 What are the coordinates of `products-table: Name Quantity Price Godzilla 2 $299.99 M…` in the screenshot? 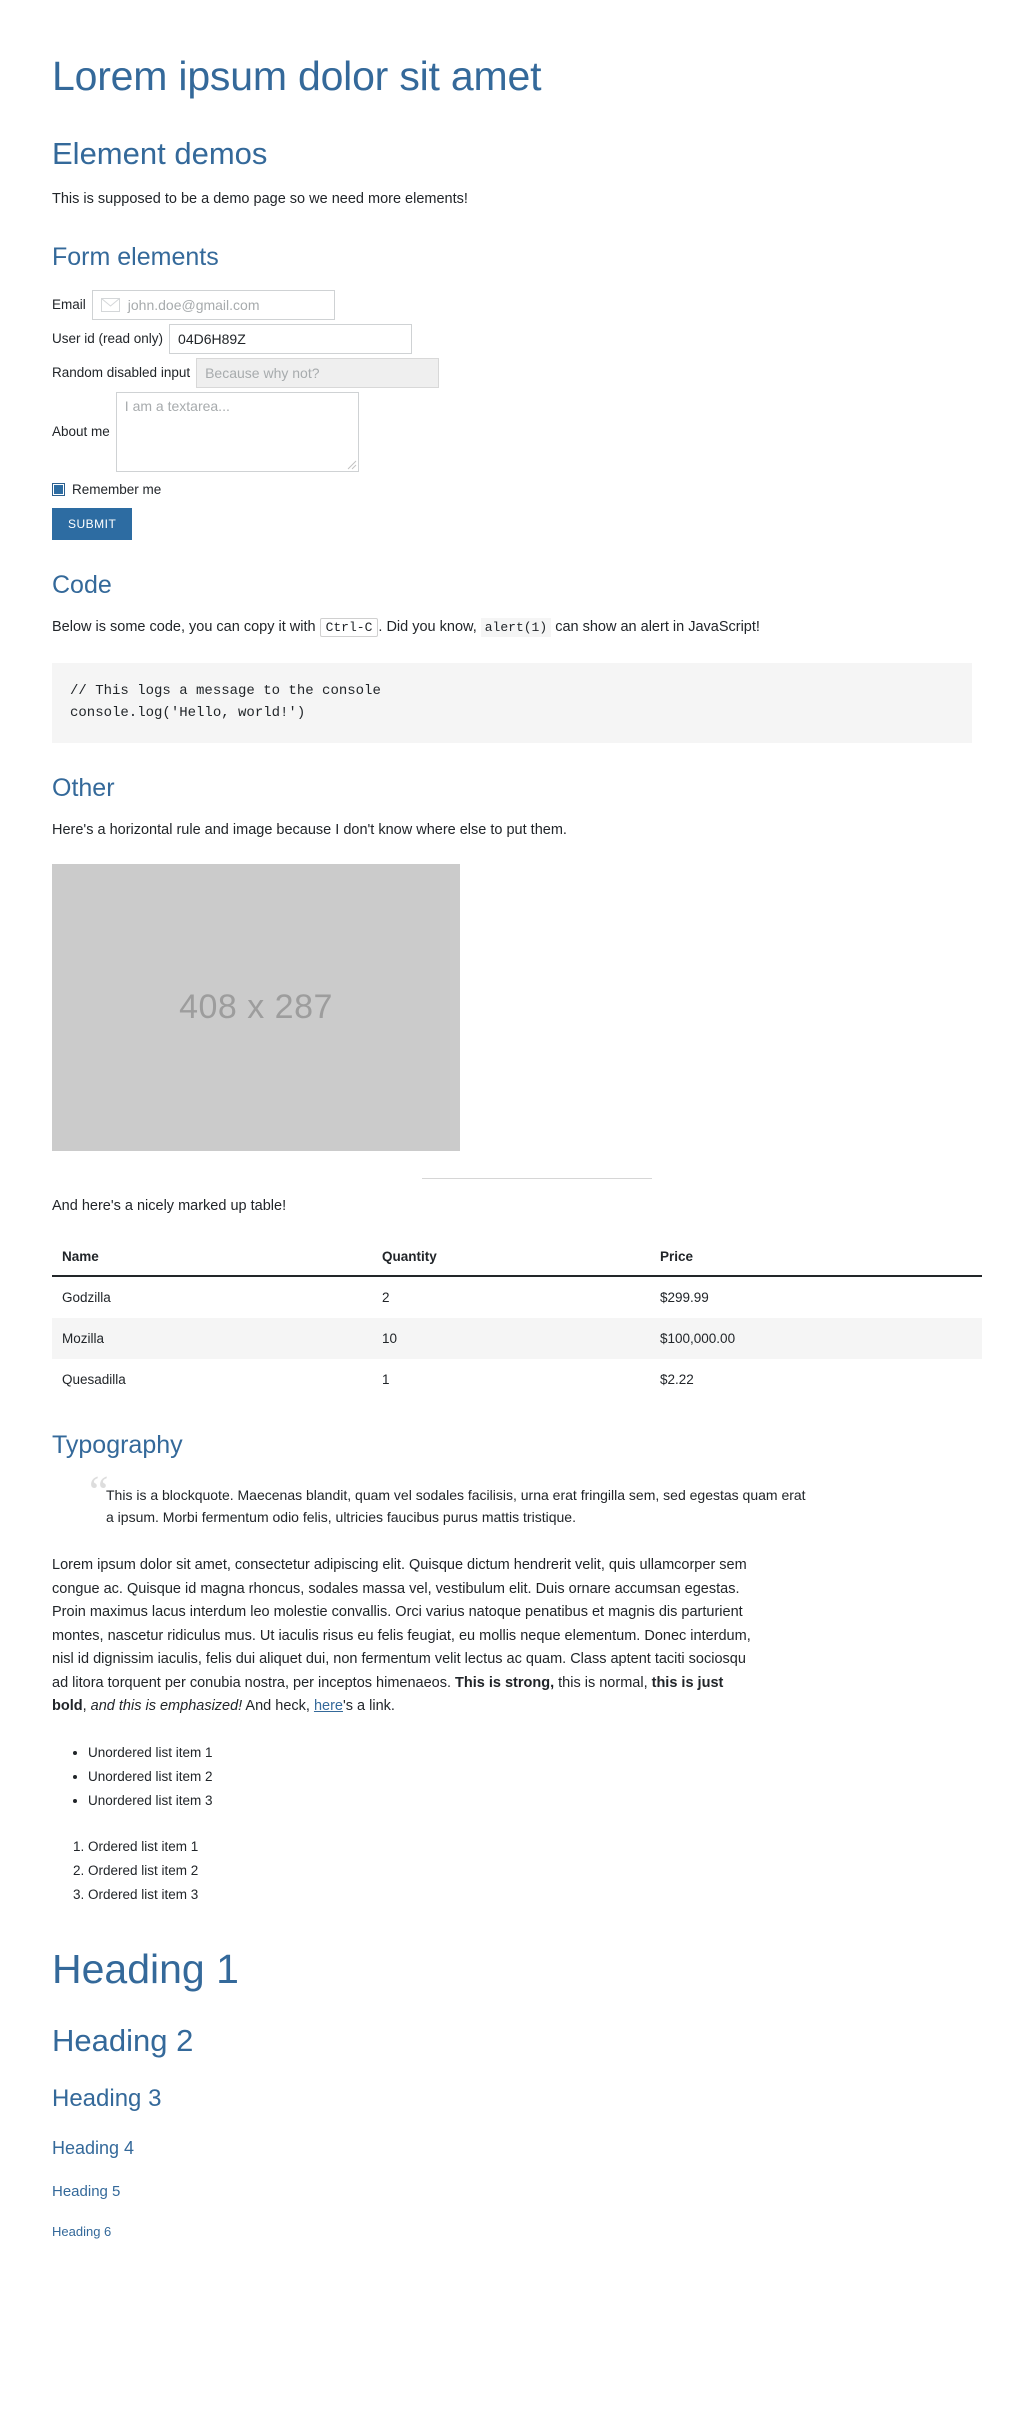 It's located at (517, 1319).